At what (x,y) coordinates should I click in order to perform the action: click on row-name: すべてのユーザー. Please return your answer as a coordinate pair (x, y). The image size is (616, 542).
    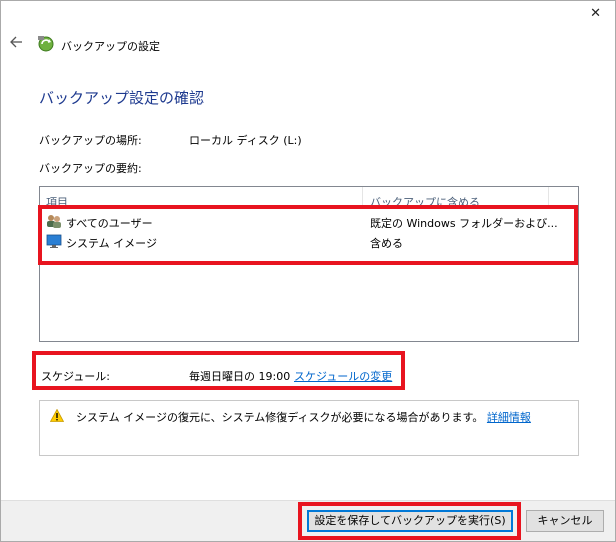
    Looking at the image, I should click on (109, 223).